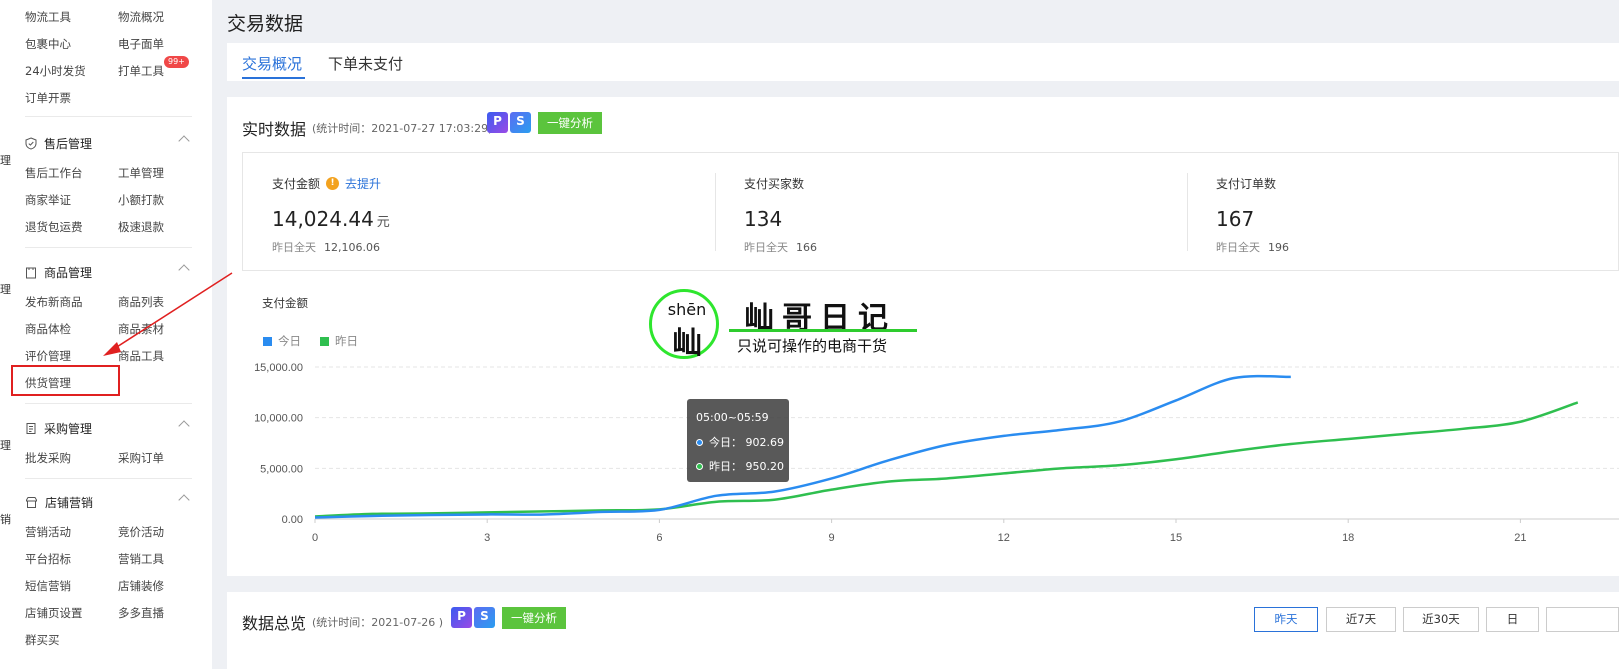 This screenshot has width=1619, height=669. Describe the element at coordinates (141, 44) in the screenshot. I see `sidebar-item-waybill: 电子面单` at that location.